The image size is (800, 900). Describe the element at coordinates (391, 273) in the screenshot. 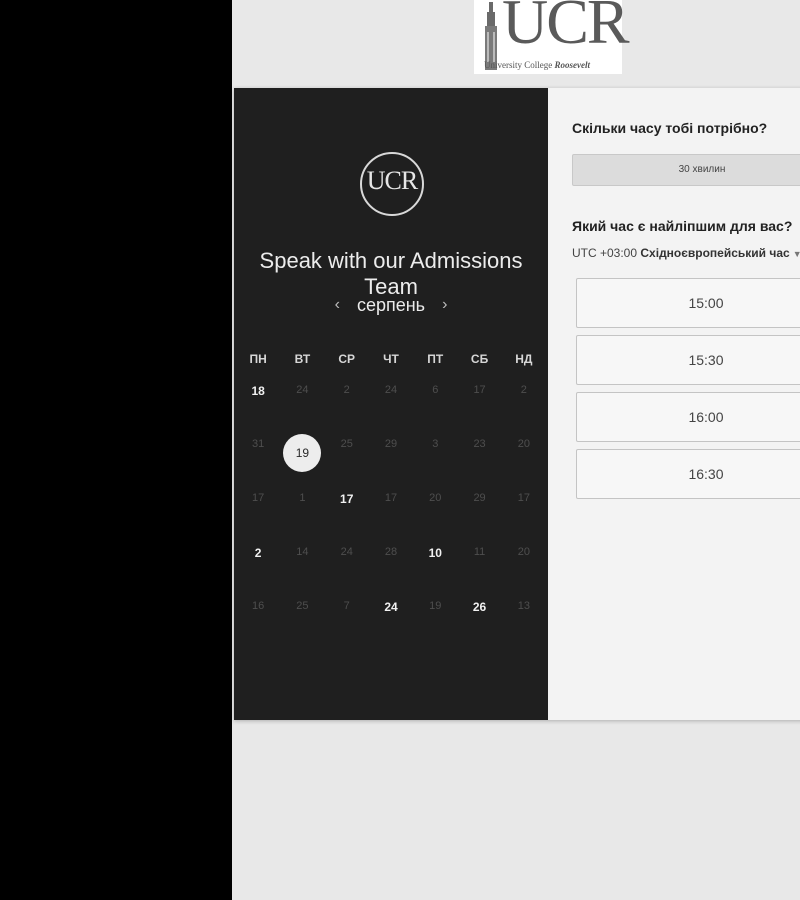

I see `calendar-title: Speak with our Admissions Team` at that location.